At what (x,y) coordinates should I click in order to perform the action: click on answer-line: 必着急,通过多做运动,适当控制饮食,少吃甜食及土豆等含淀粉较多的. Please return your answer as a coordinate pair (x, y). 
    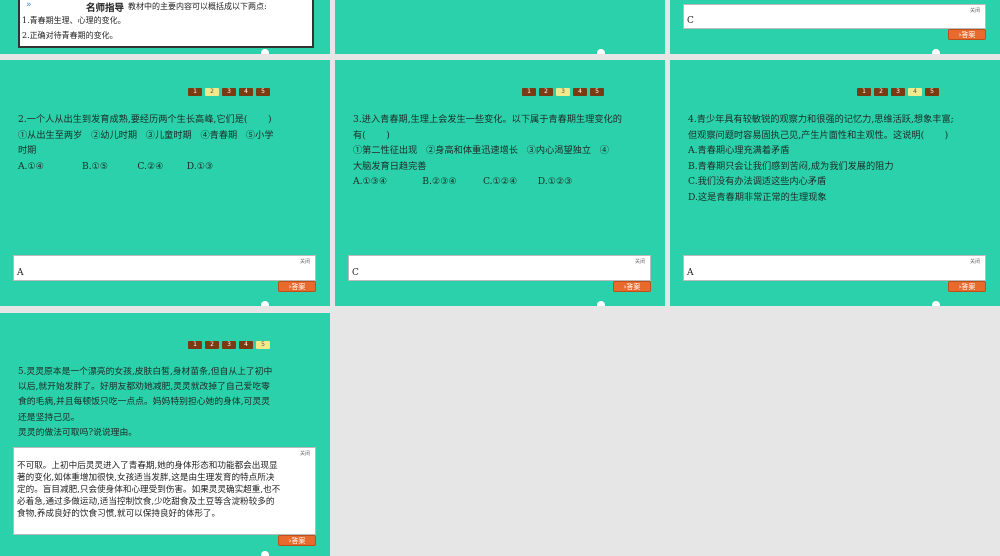
    Looking at the image, I should click on (146, 502).